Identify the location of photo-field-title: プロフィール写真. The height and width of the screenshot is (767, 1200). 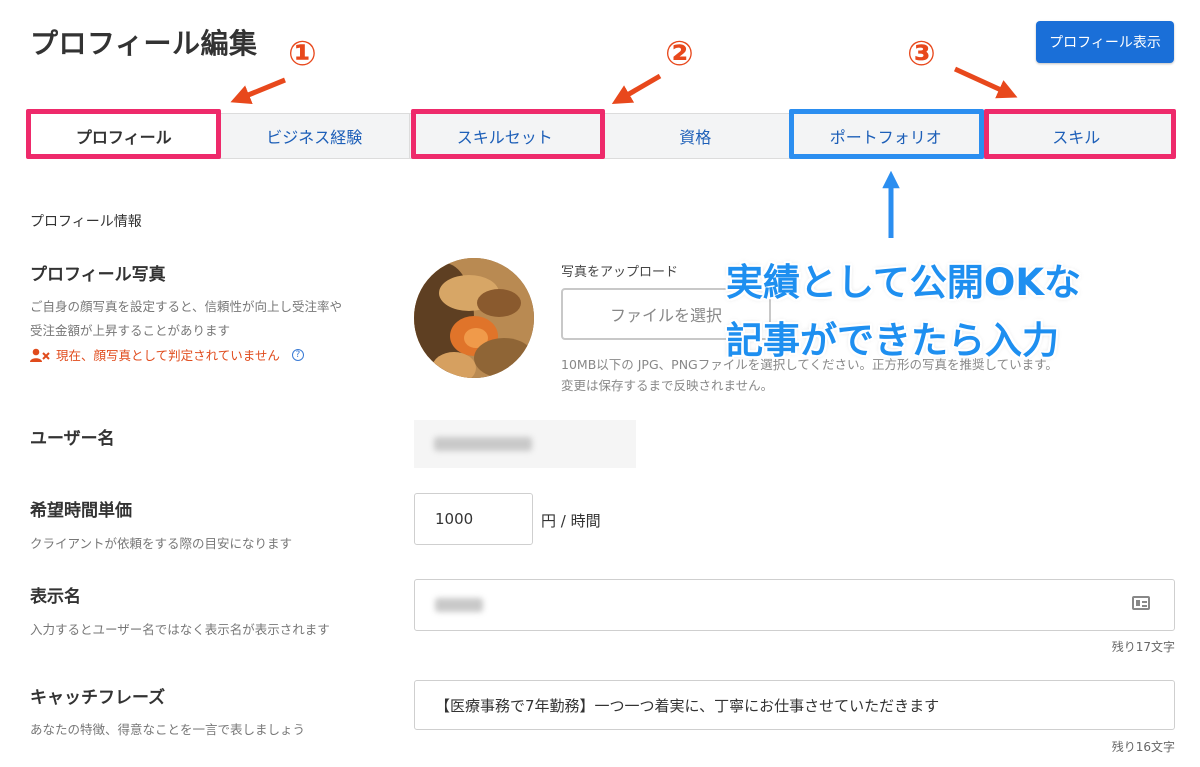
(98, 275).